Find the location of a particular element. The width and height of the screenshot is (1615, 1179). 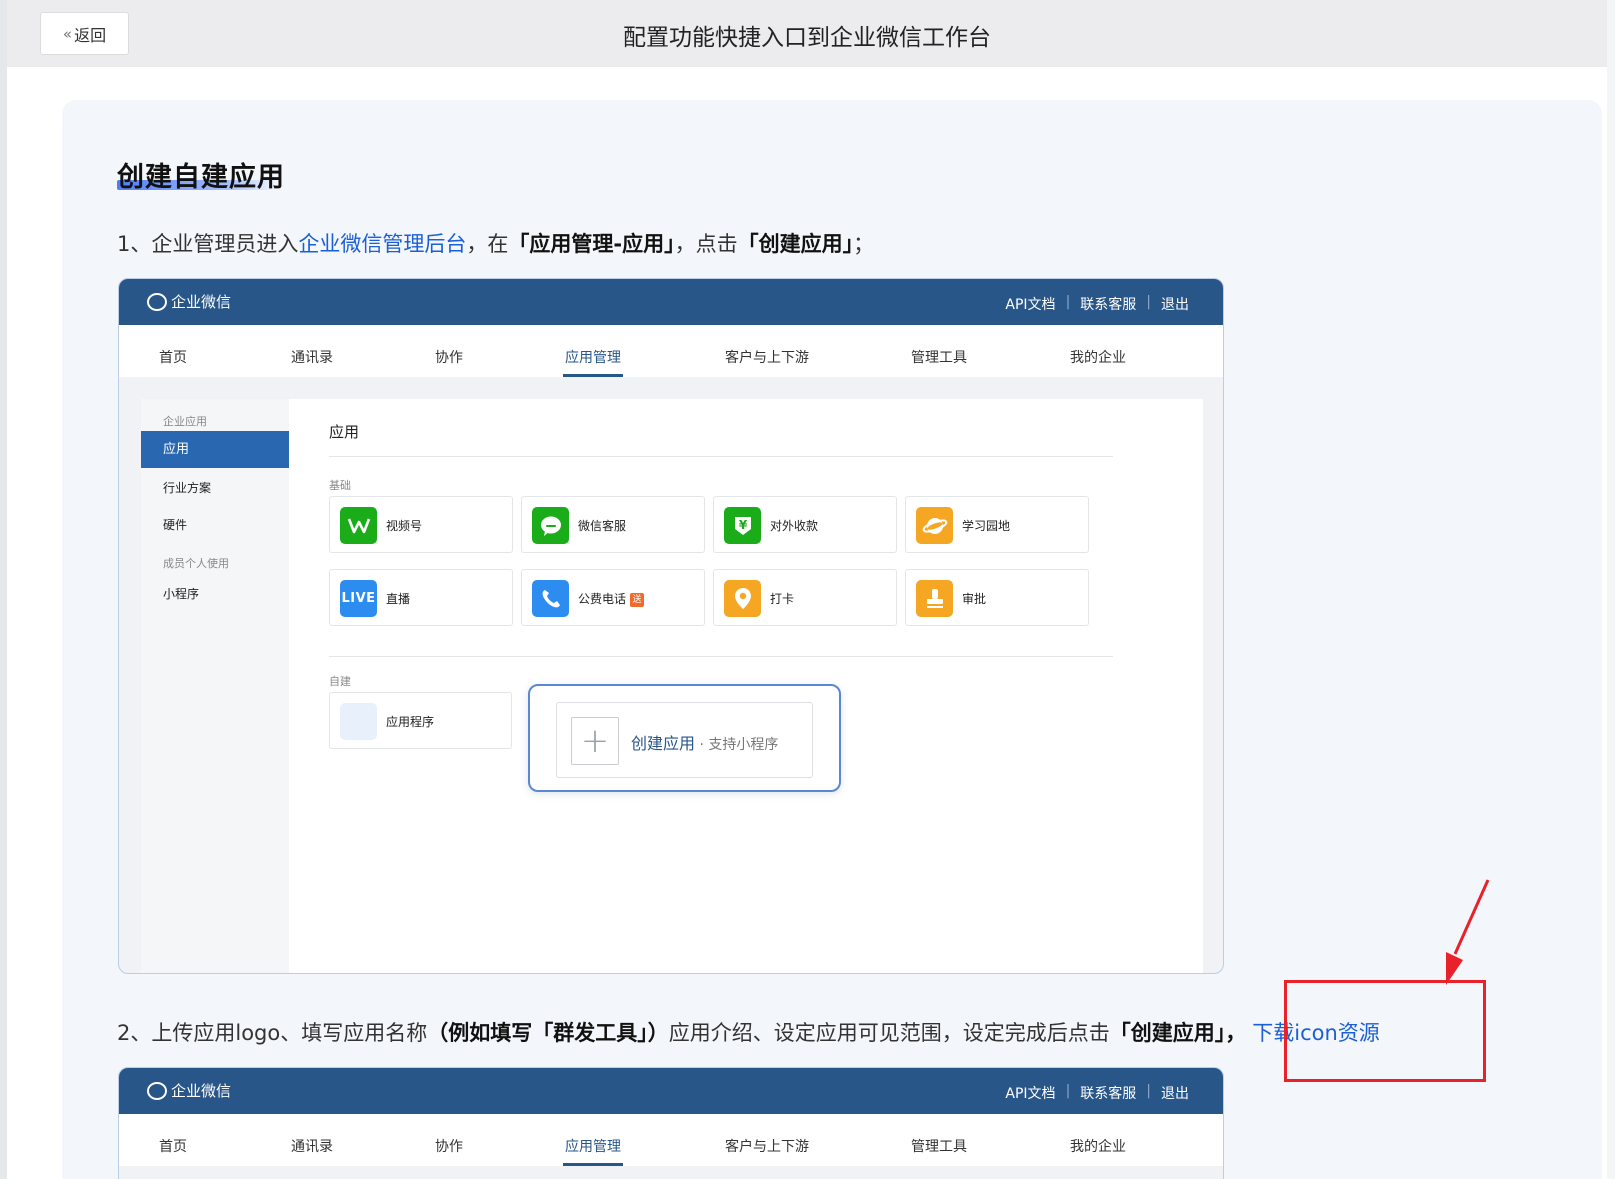

wechat-service-icon is located at coordinates (550, 525).